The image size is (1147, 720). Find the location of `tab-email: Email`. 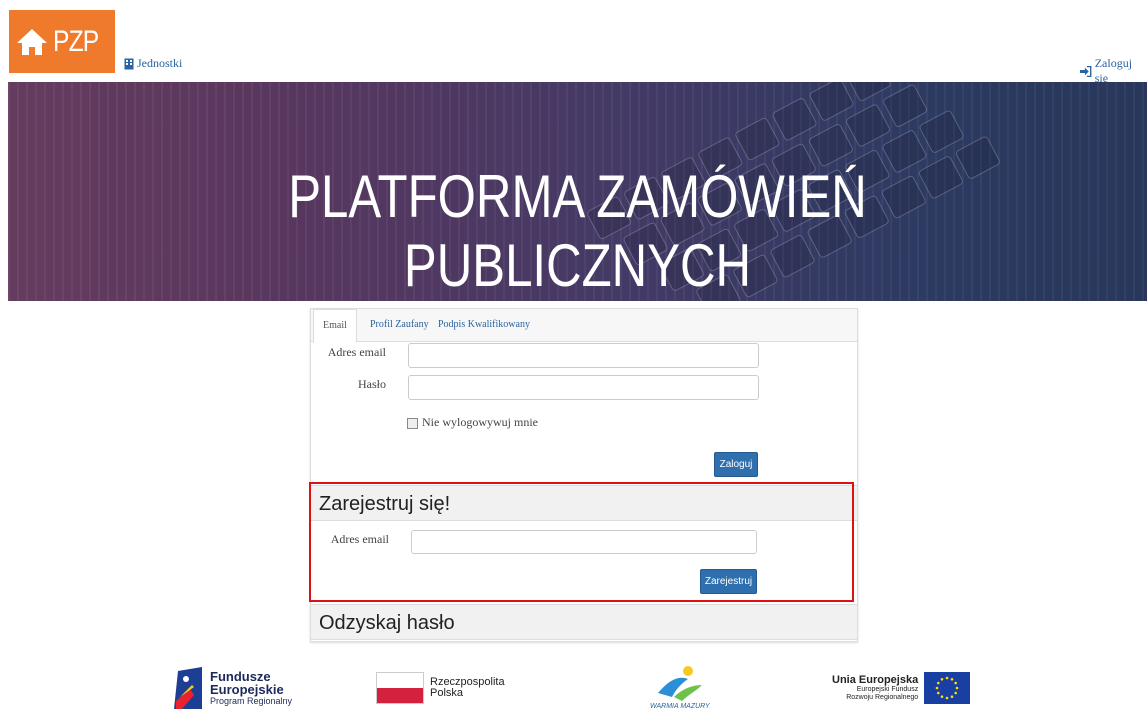

tab-email: Email is located at coordinates (335, 326).